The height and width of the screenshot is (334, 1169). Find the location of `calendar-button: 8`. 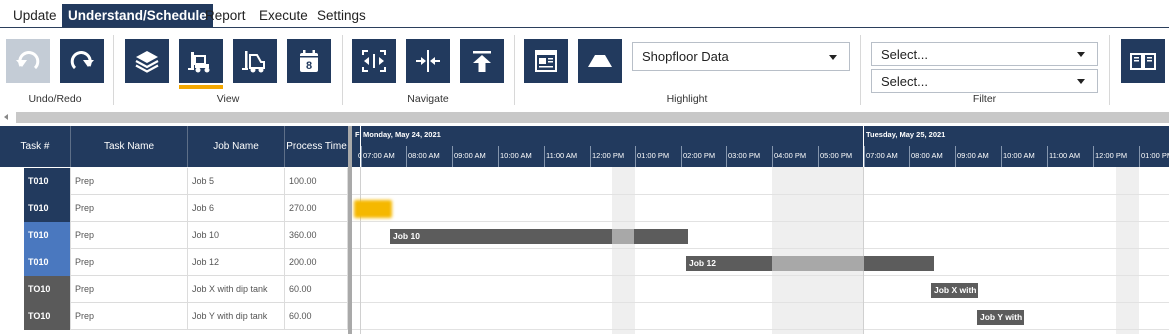

calendar-button: 8 is located at coordinates (309, 61).